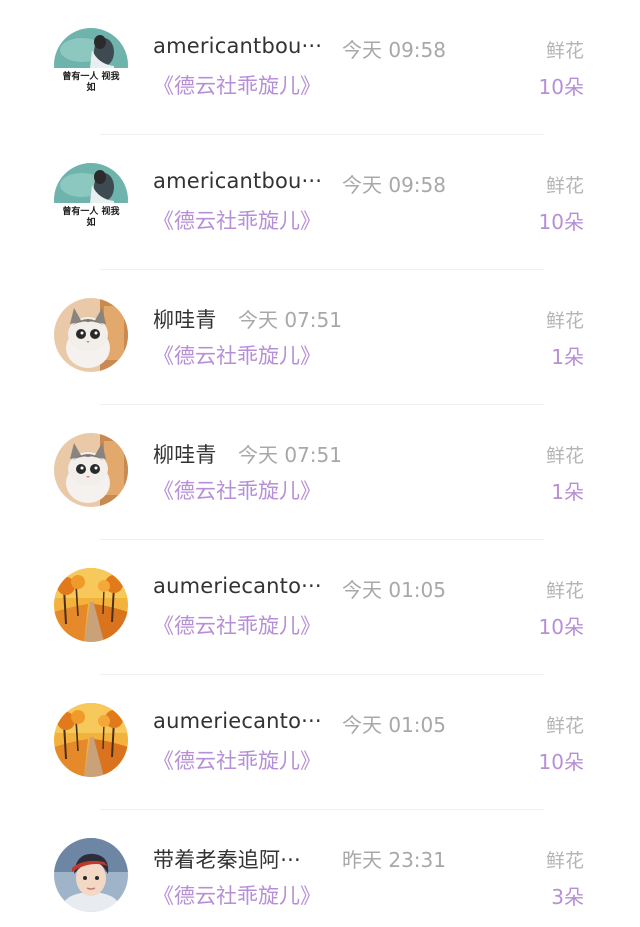  What do you see at coordinates (394, 860) in the screenshot?
I see `timestamp: 昨天 23:31` at bounding box center [394, 860].